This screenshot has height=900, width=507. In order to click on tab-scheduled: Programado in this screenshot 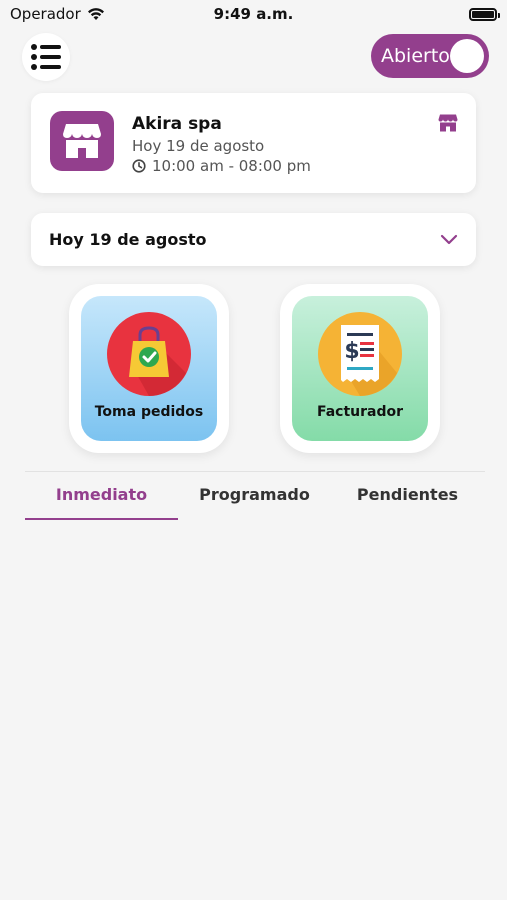, I will do `click(254, 499)`.